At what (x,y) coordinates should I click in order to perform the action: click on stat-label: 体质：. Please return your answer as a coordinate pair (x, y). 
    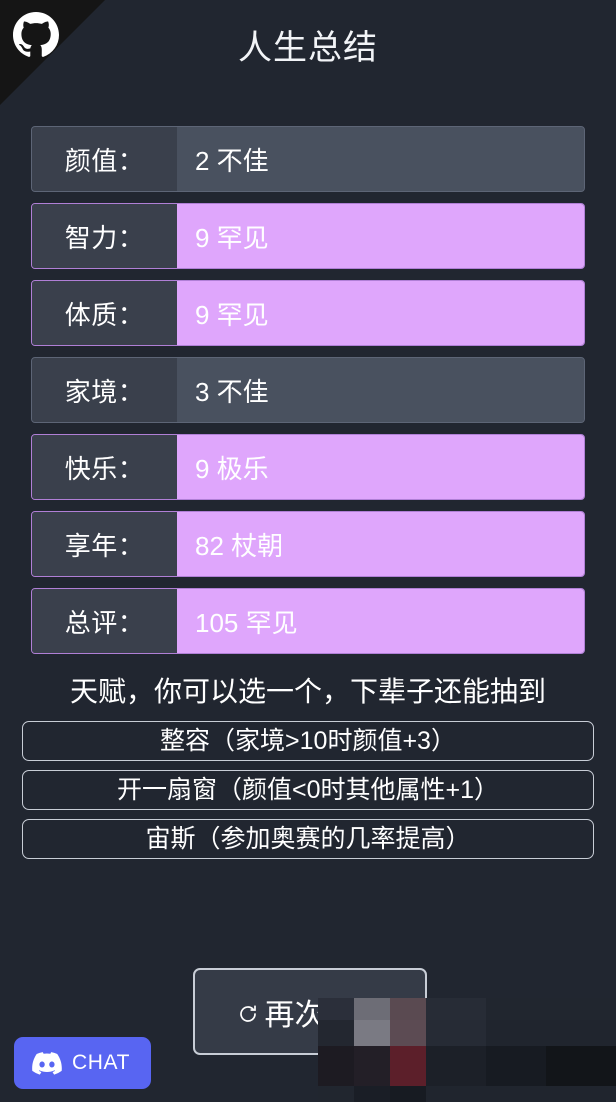
    Looking at the image, I should click on (104, 313).